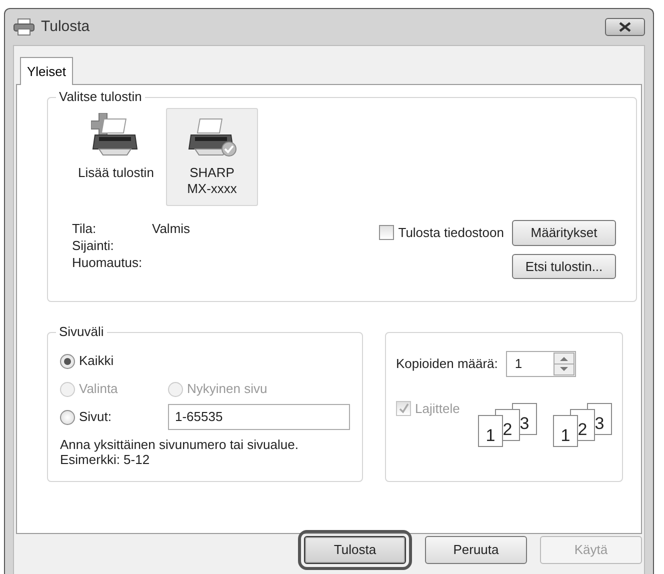 This screenshot has height=574, width=664. What do you see at coordinates (95, 417) in the screenshot?
I see `radio-label: Sivut:` at bounding box center [95, 417].